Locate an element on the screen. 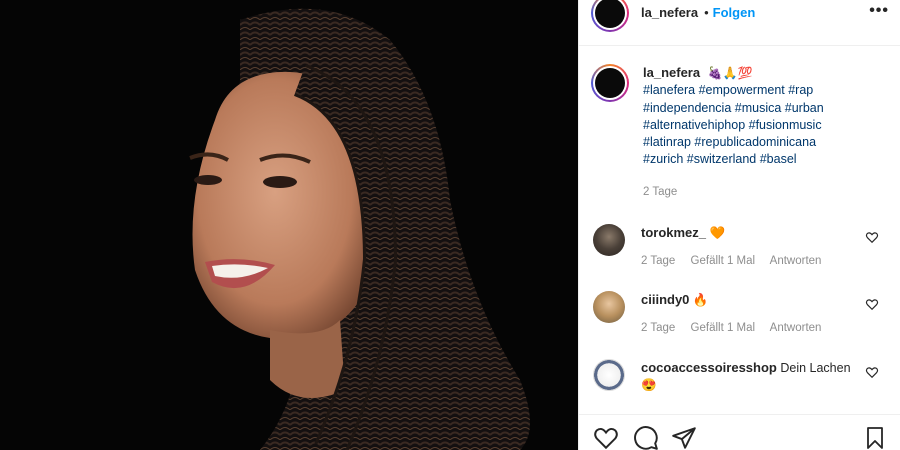 The width and height of the screenshot is (900, 450). heart-icon is located at coordinates (606, 437).